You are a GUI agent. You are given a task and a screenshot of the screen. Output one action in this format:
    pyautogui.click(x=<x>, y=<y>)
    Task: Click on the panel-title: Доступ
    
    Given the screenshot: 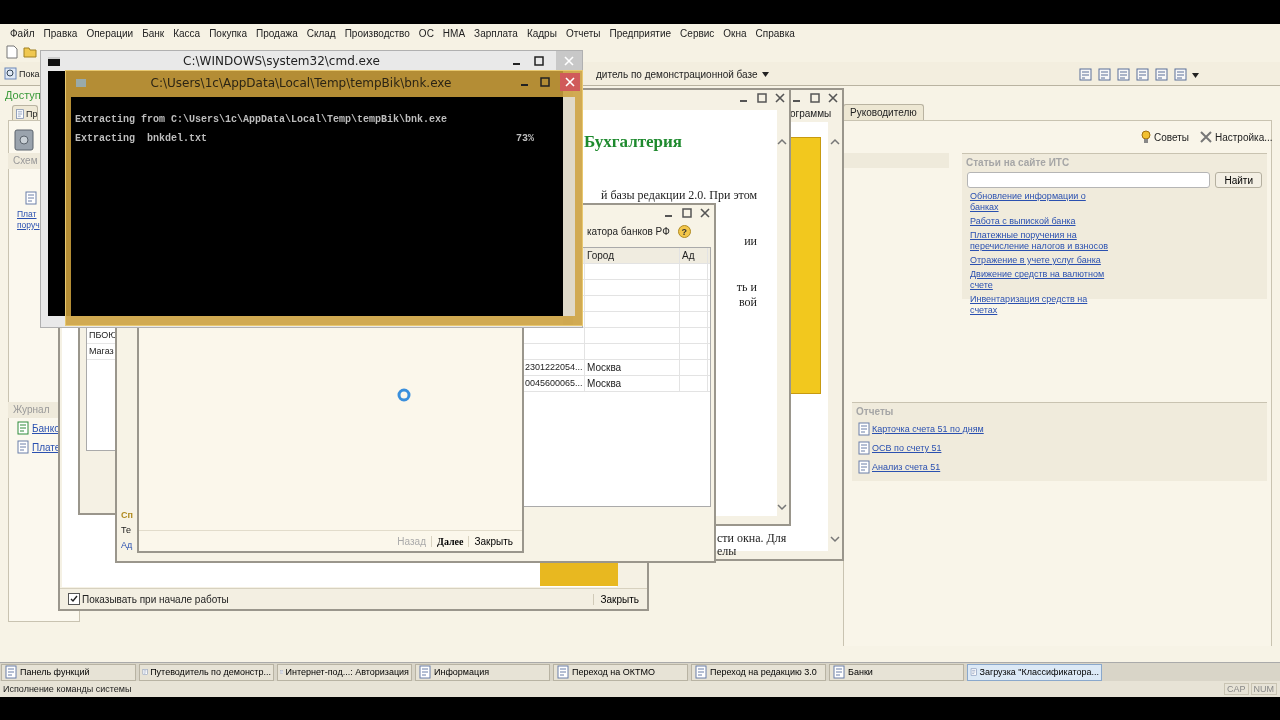 What is the action you would take?
    pyautogui.click(x=23, y=95)
    